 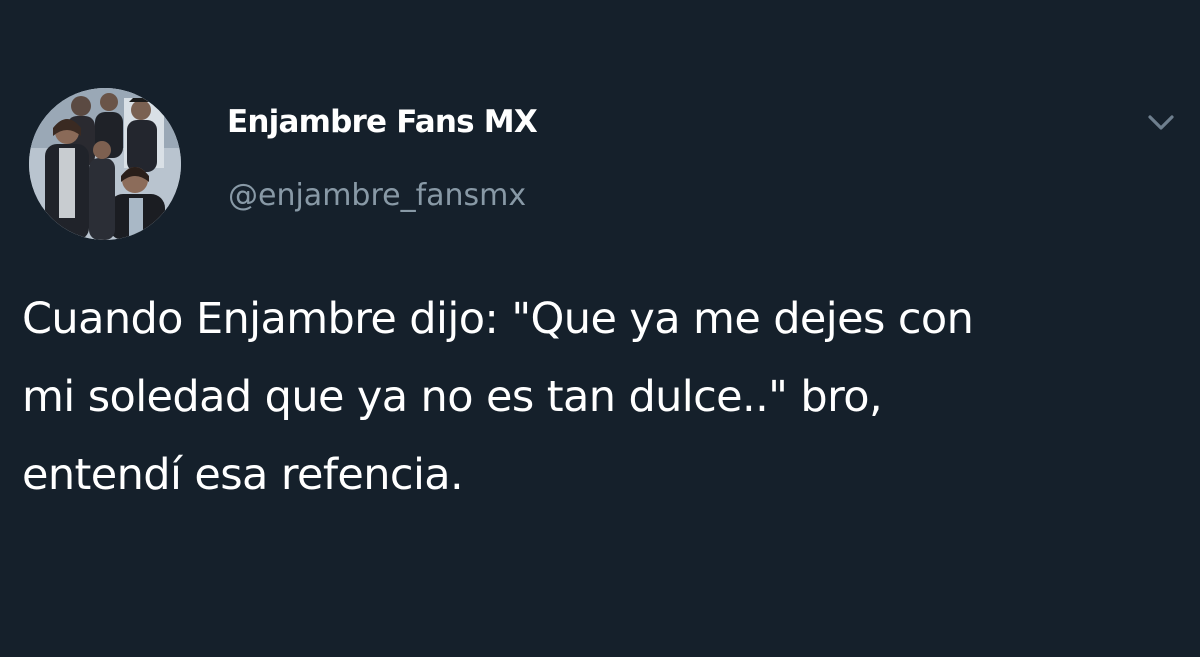 I want to click on author-display-name: Enjambre Fans MX, so click(x=382, y=122).